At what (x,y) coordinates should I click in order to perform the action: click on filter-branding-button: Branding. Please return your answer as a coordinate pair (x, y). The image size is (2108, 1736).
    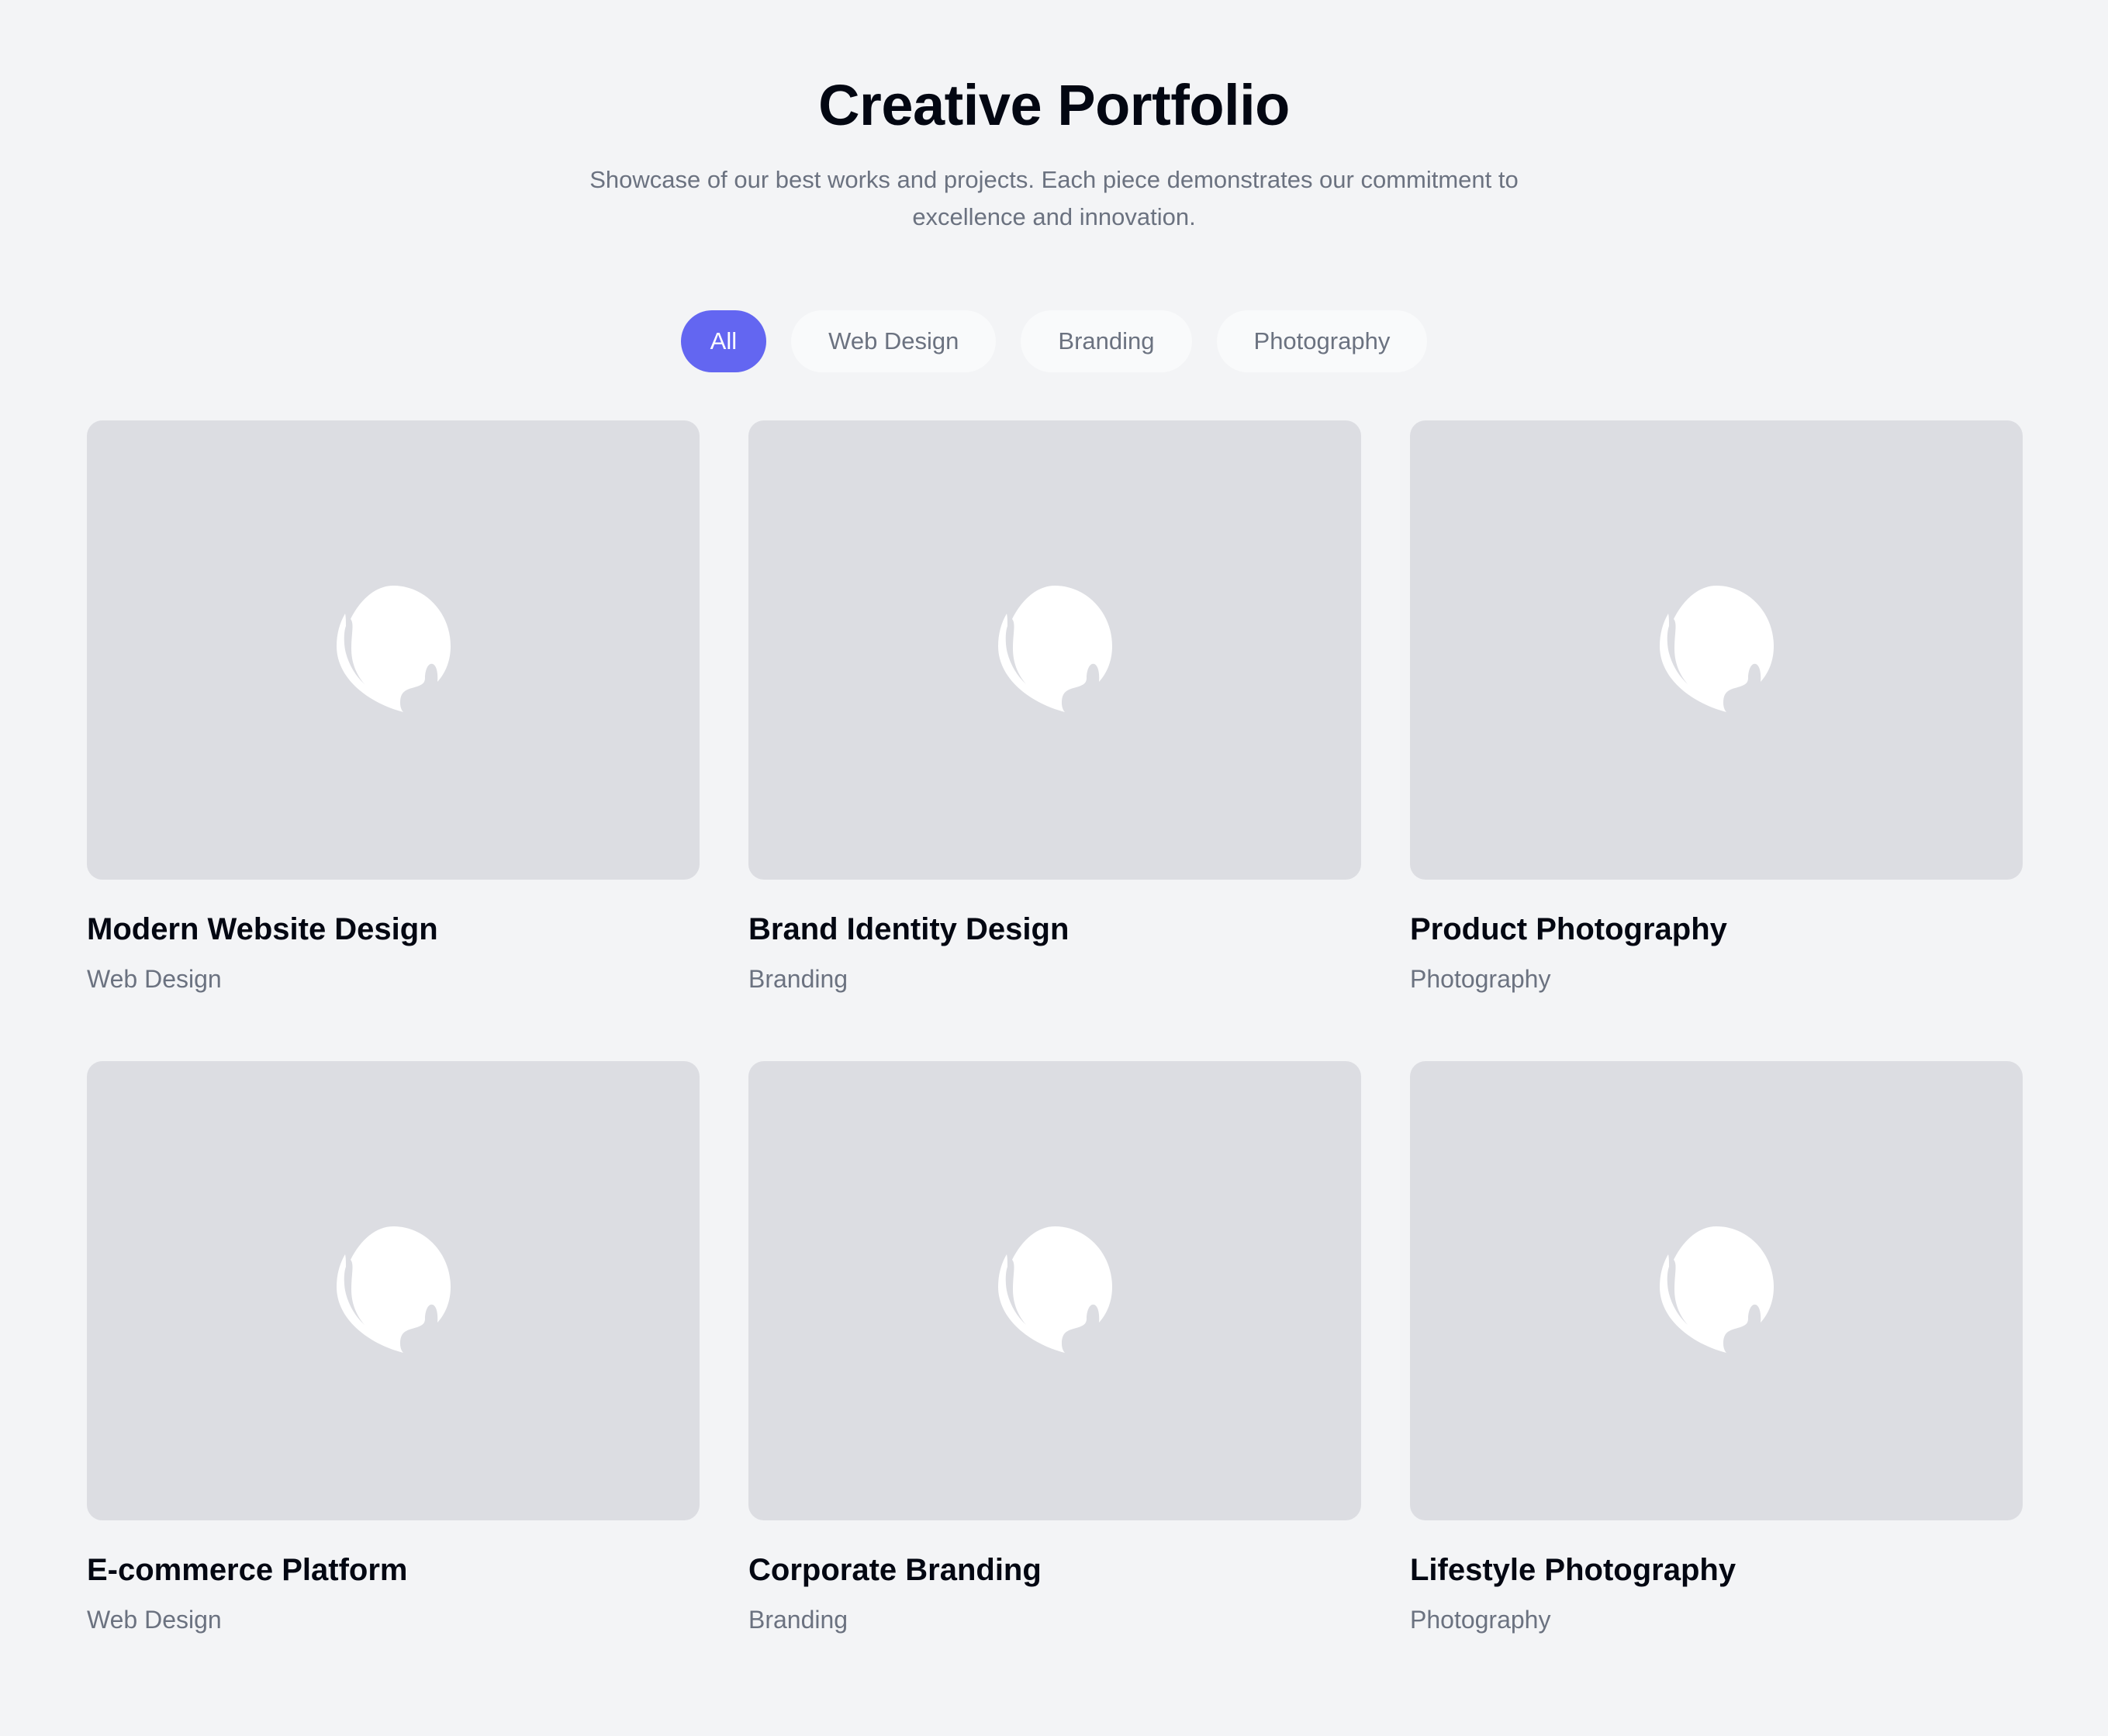
    Looking at the image, I should click on (1106, 341).